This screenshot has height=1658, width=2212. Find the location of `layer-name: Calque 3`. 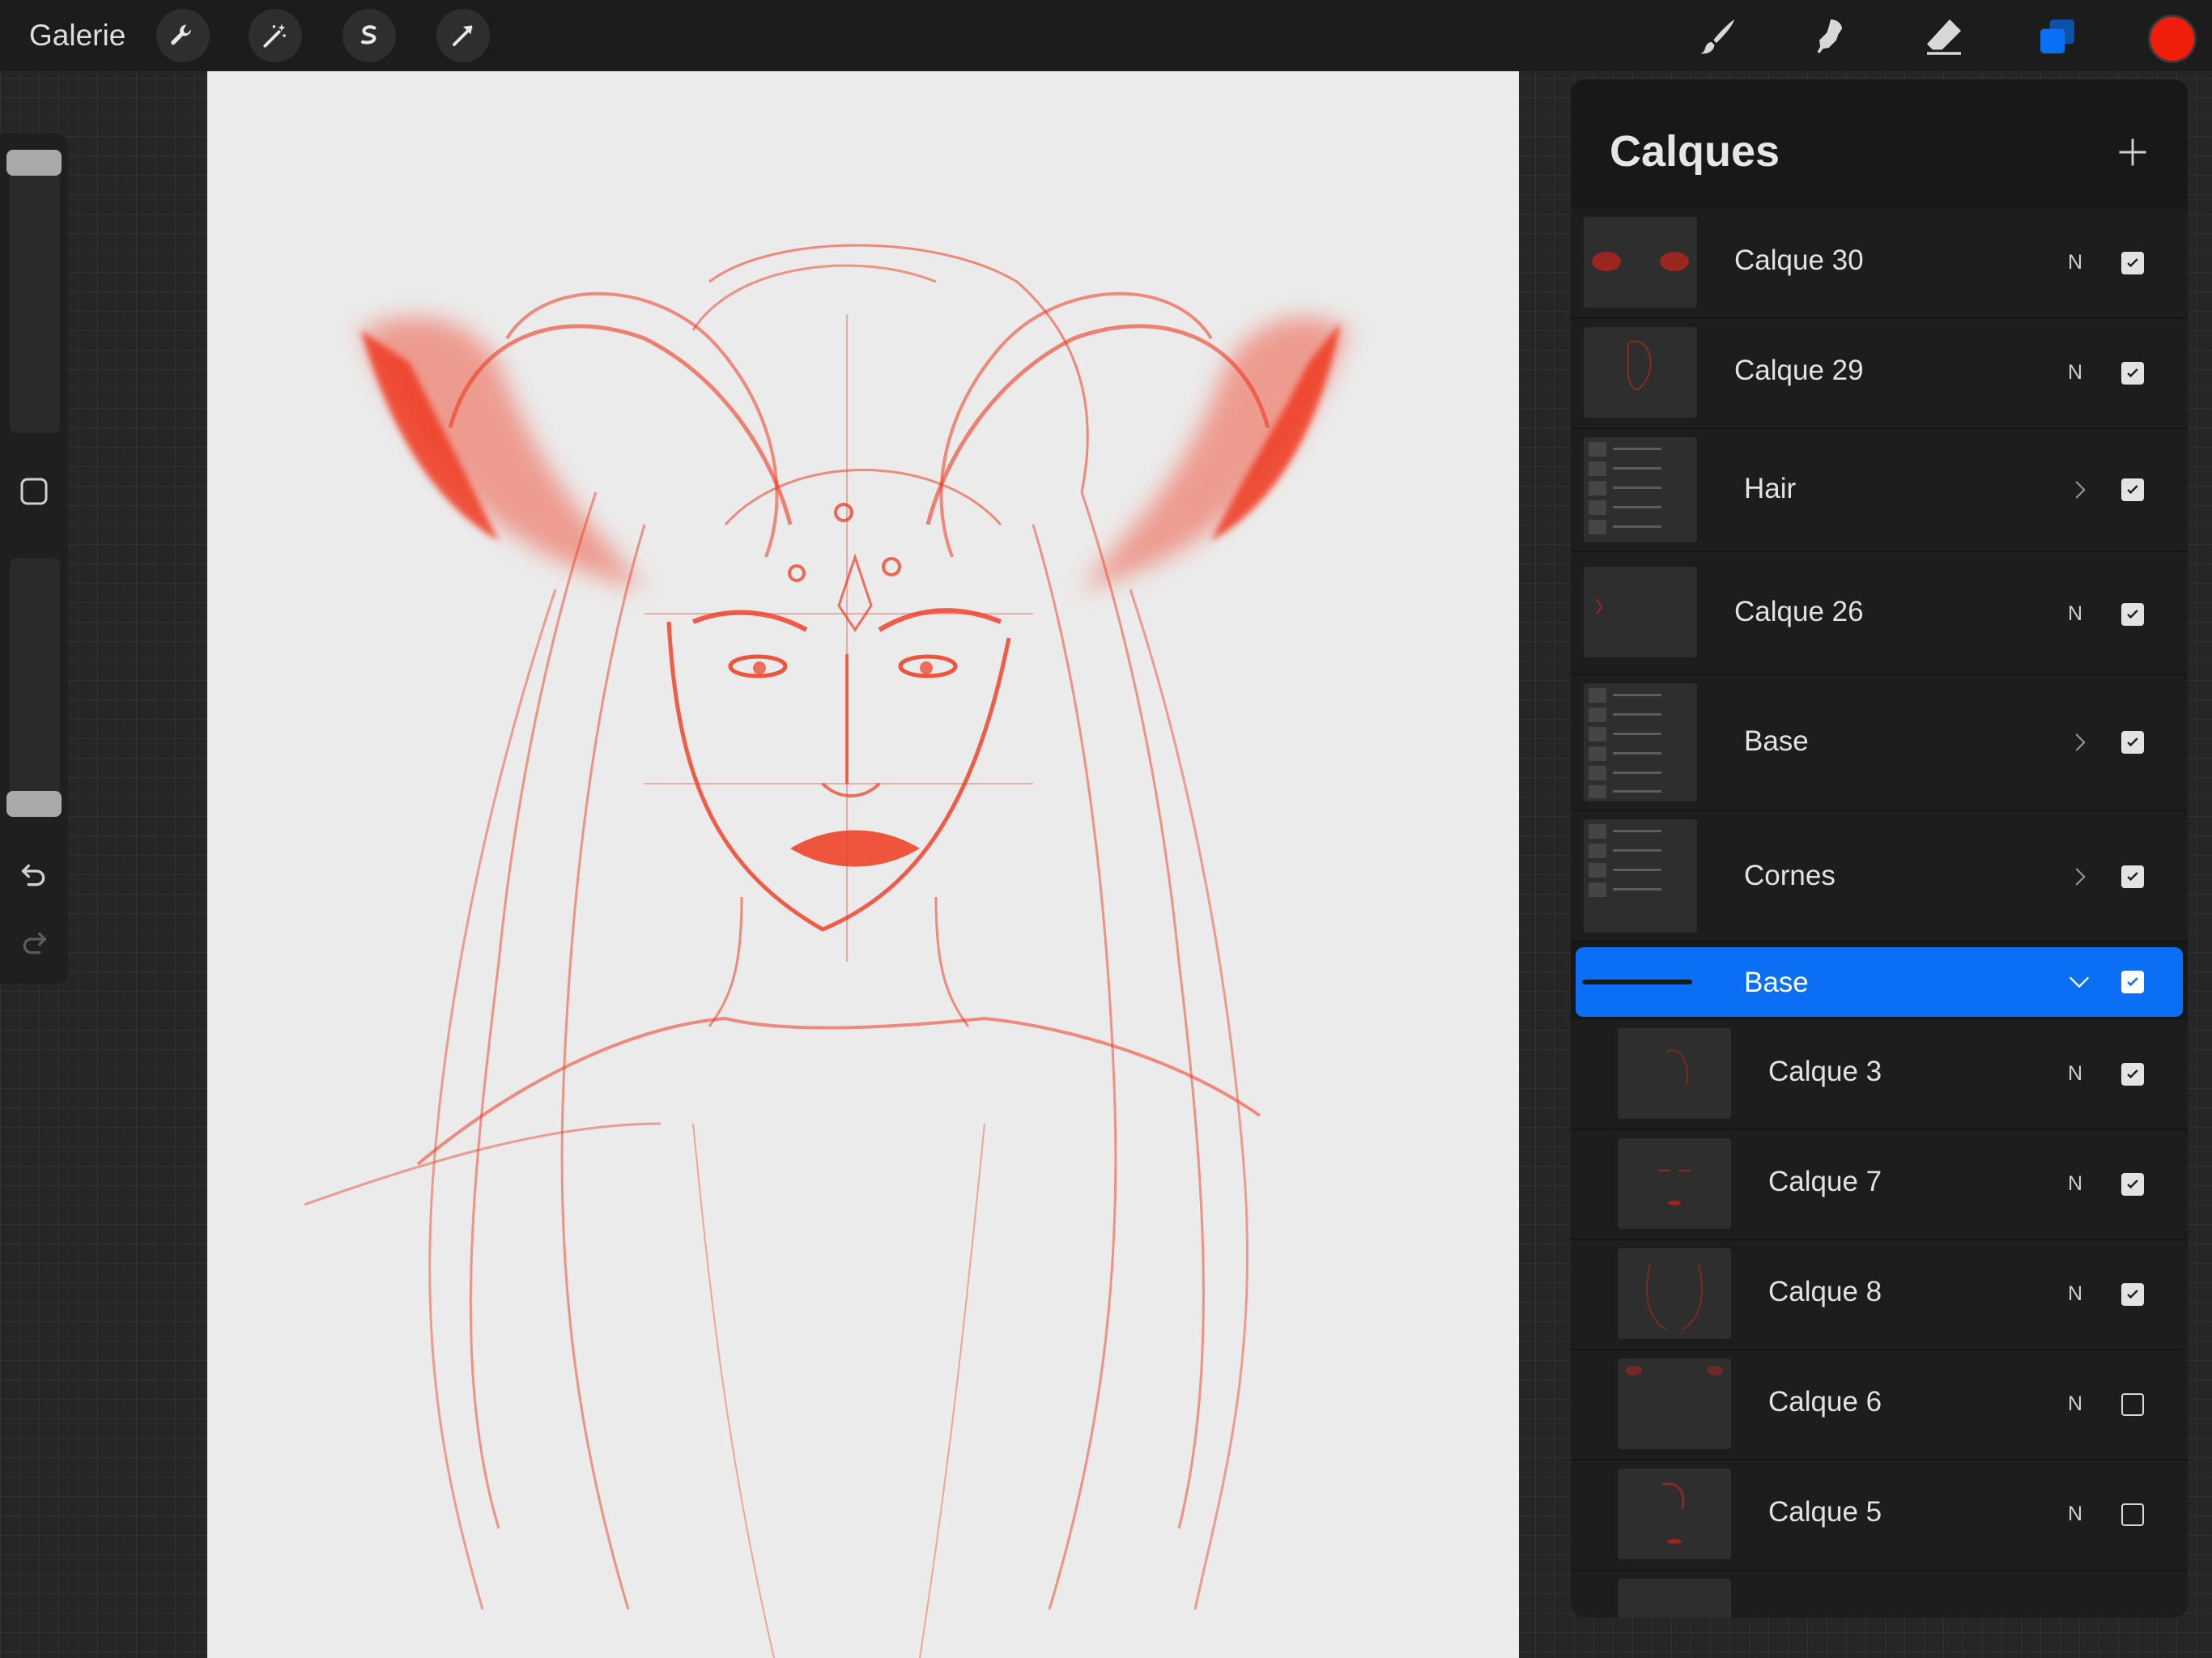

layer-name: Calque 3 is located at coordinates (1825, 1071).